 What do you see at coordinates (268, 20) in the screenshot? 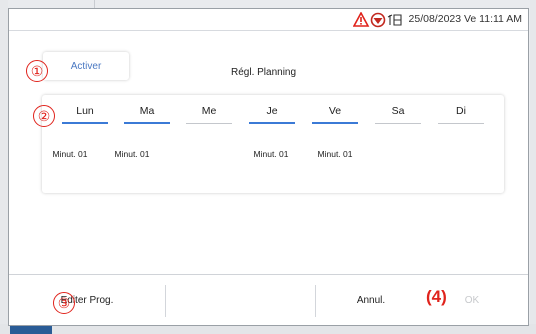
I see `status-bar: 25/08/2023 Ve 11:11 AM` at bounding box center [268, 20].